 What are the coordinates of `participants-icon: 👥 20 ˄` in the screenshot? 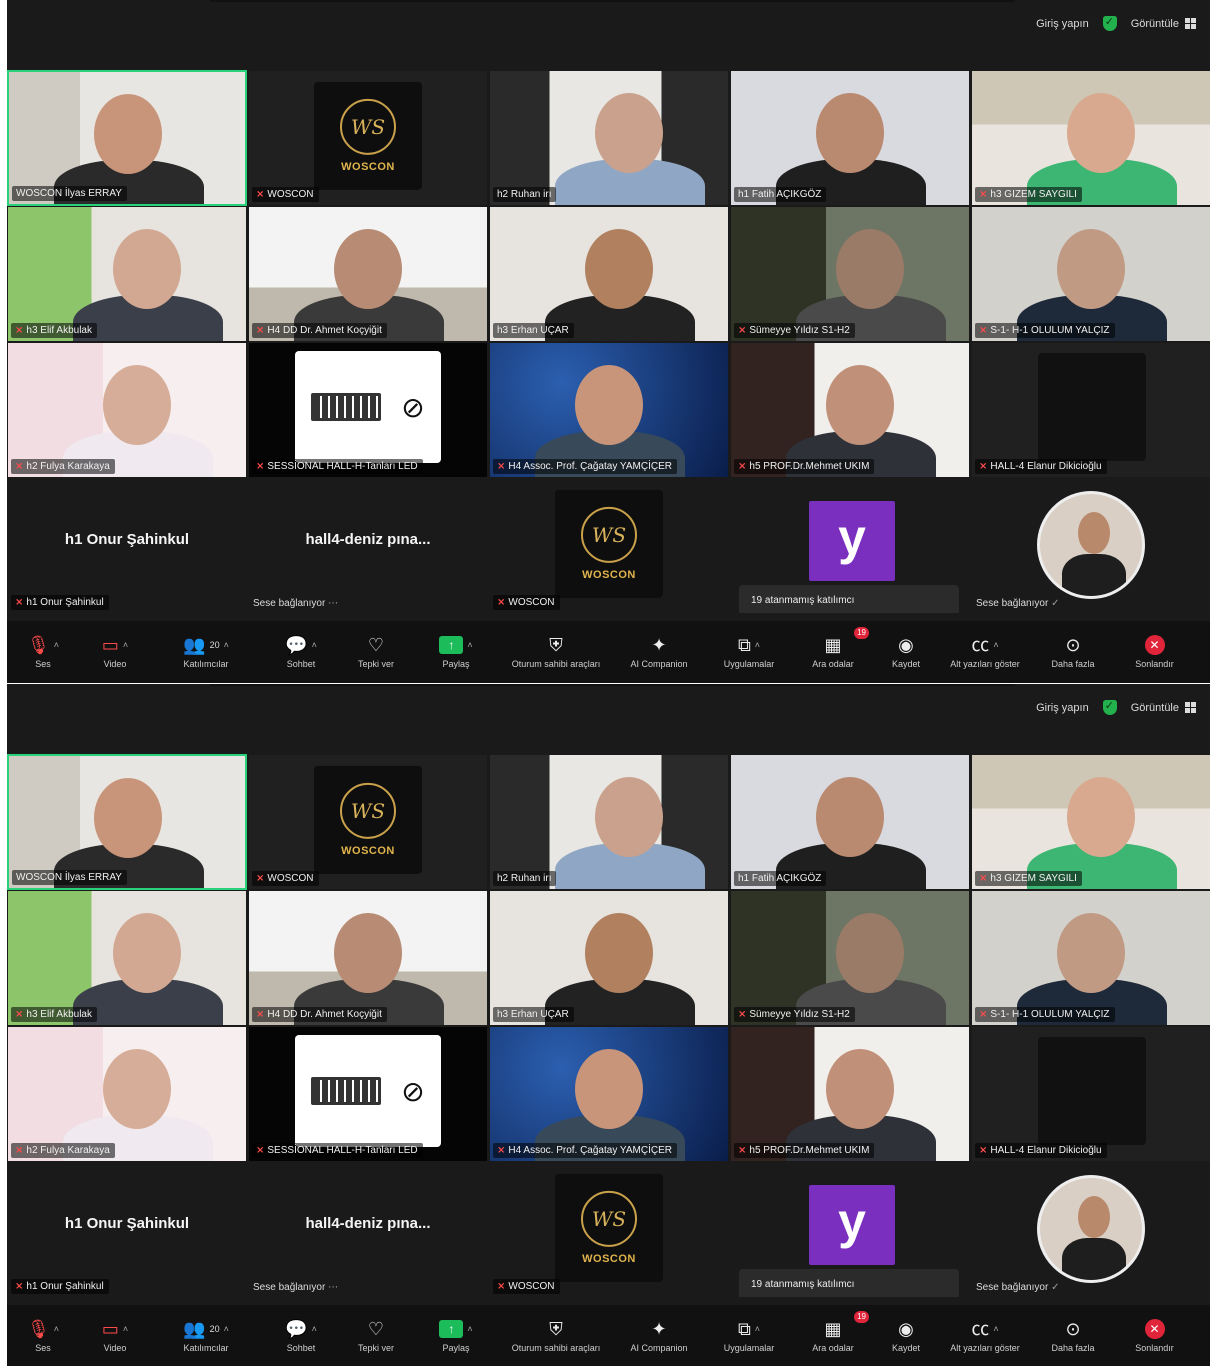 It's located at (206, 1329).